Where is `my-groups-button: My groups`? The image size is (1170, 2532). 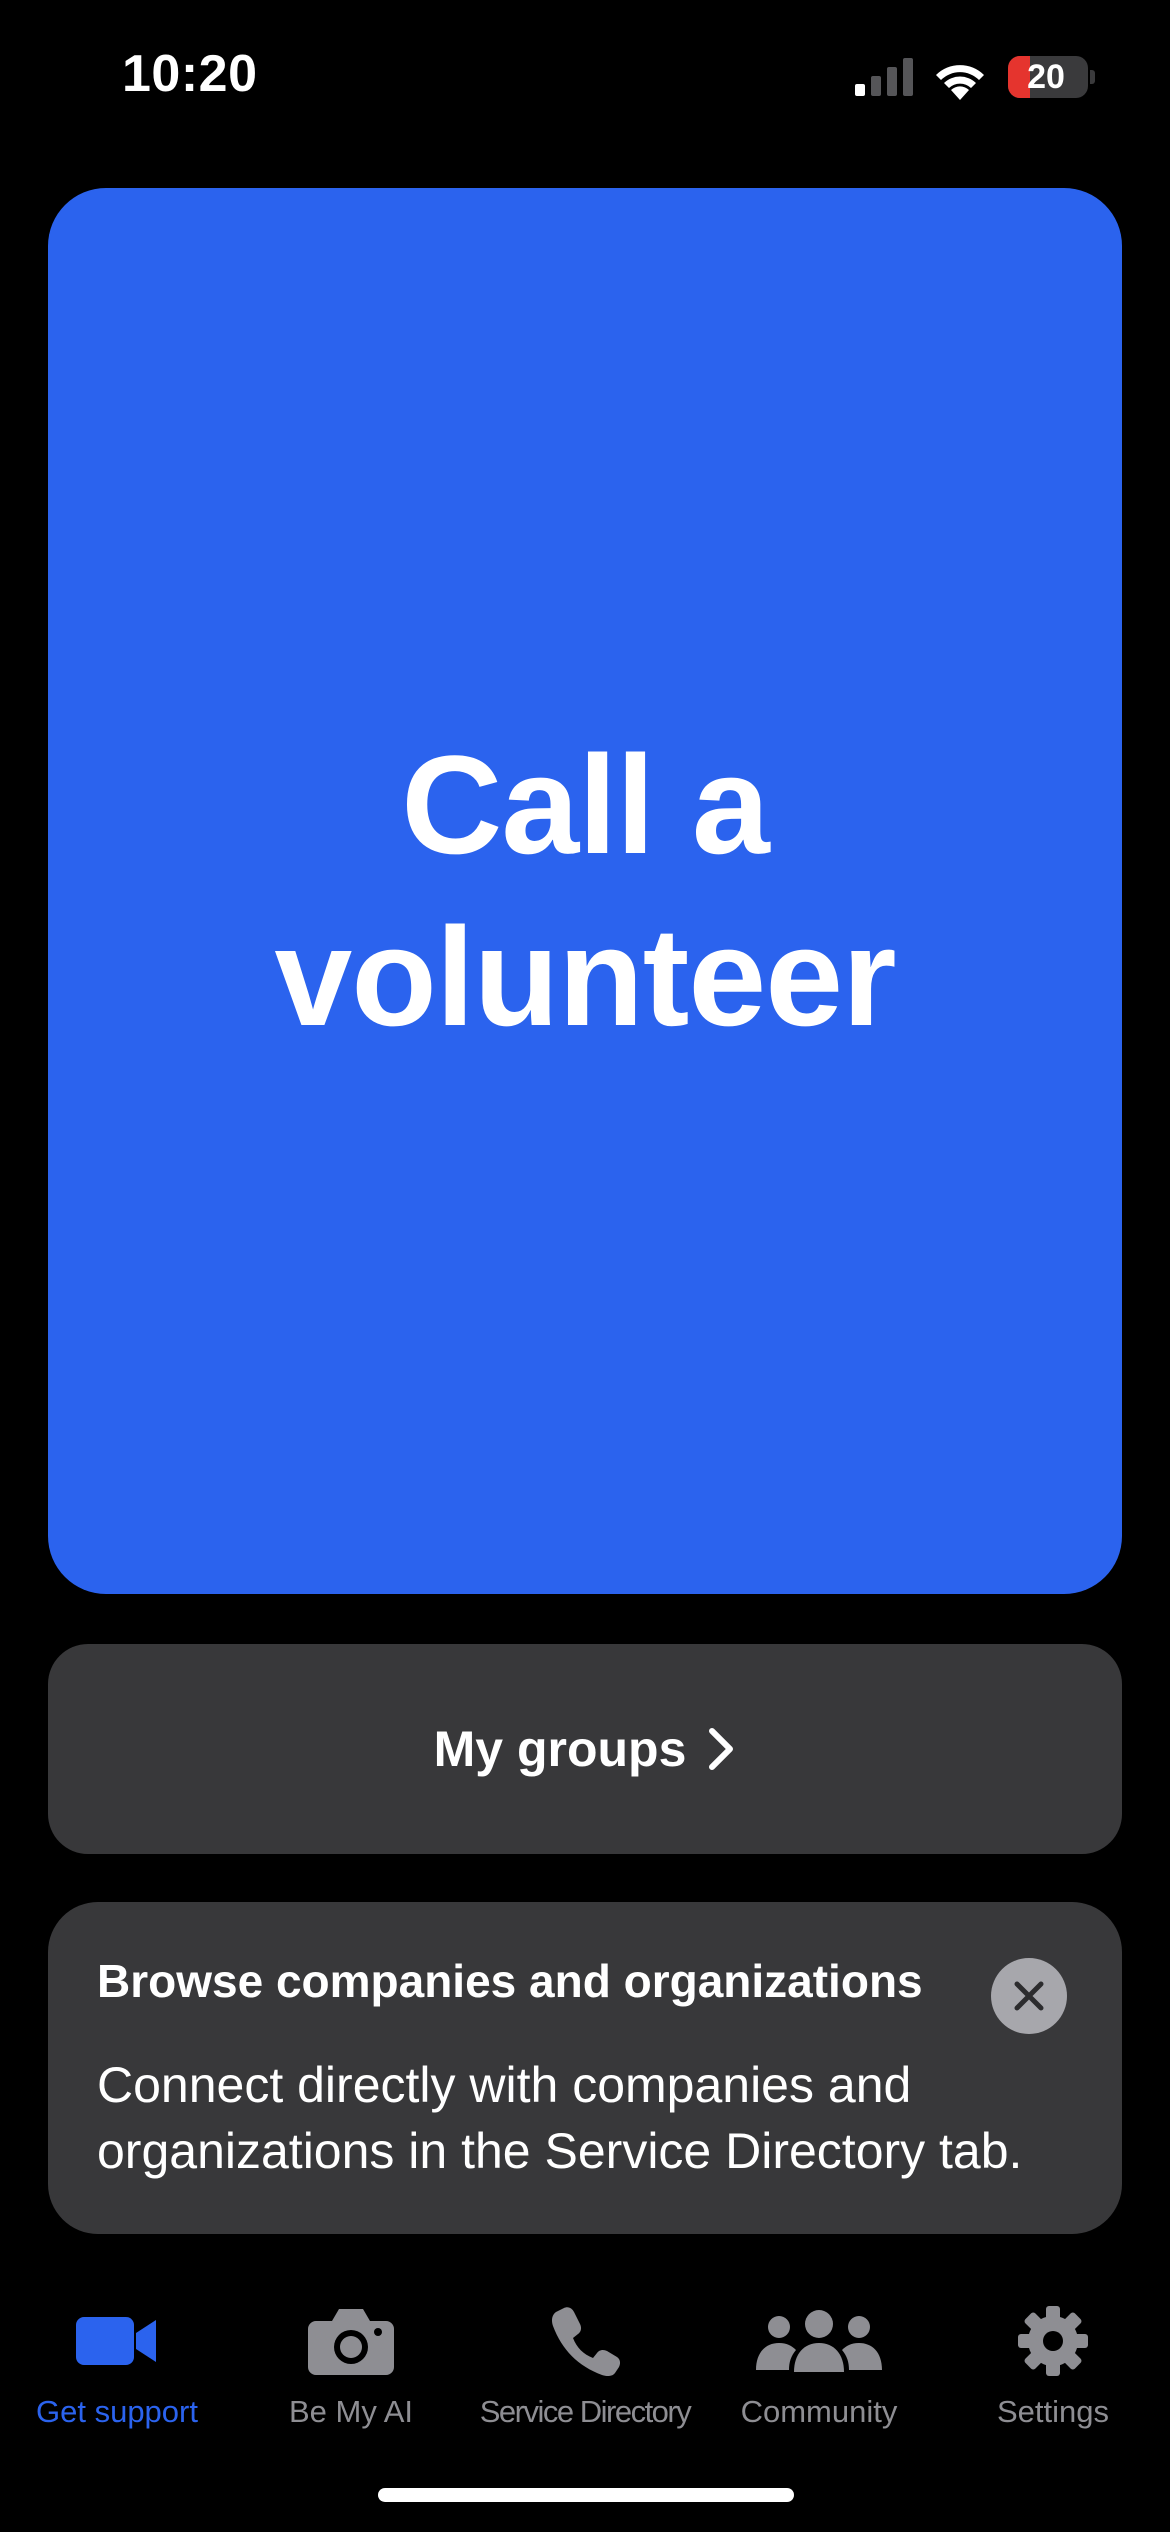 my-groups-button: My groups is located at coordinates (585, 1749).